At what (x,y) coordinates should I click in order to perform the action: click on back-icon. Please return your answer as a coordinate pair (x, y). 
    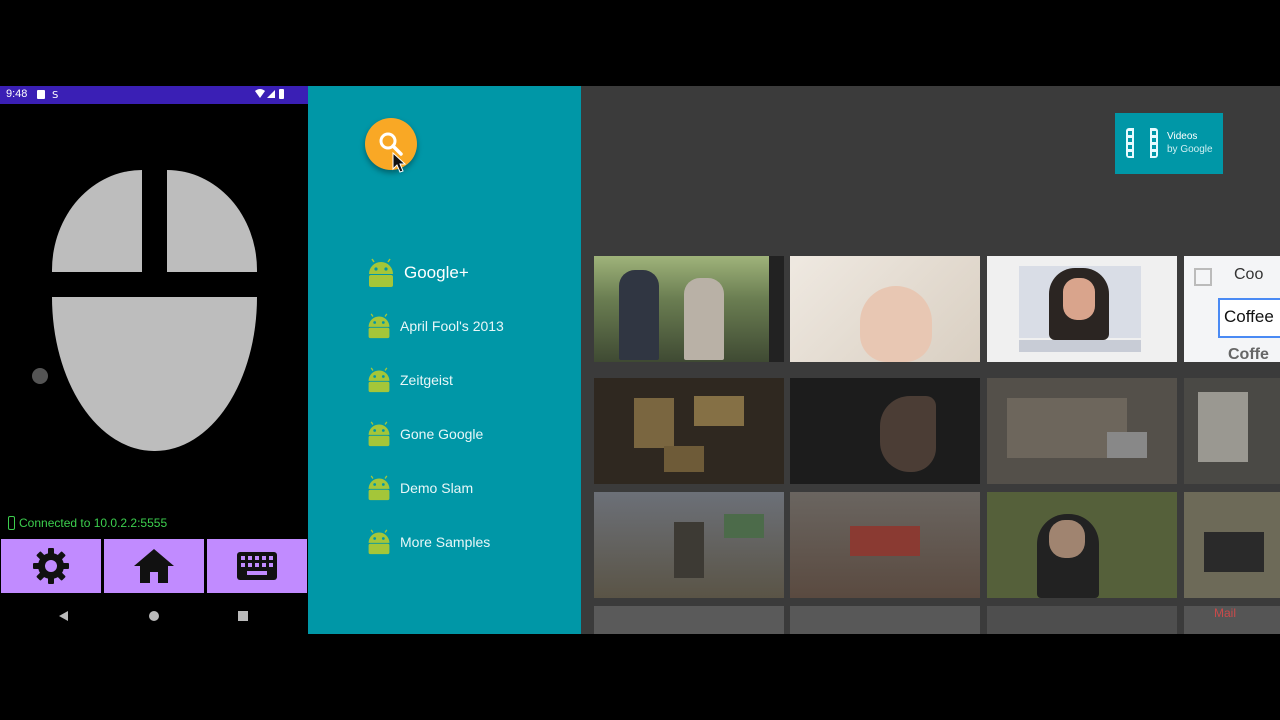
    Looking at the image, I should click on (64, 616).